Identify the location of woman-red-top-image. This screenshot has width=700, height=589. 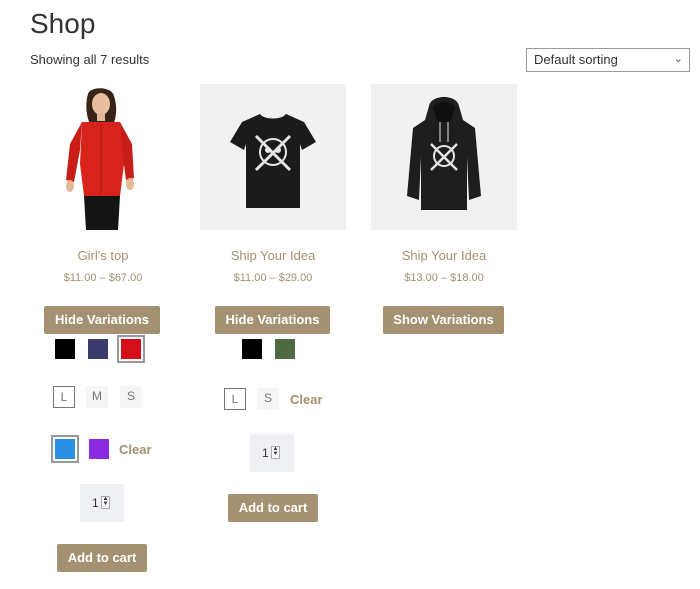
(100, 159).